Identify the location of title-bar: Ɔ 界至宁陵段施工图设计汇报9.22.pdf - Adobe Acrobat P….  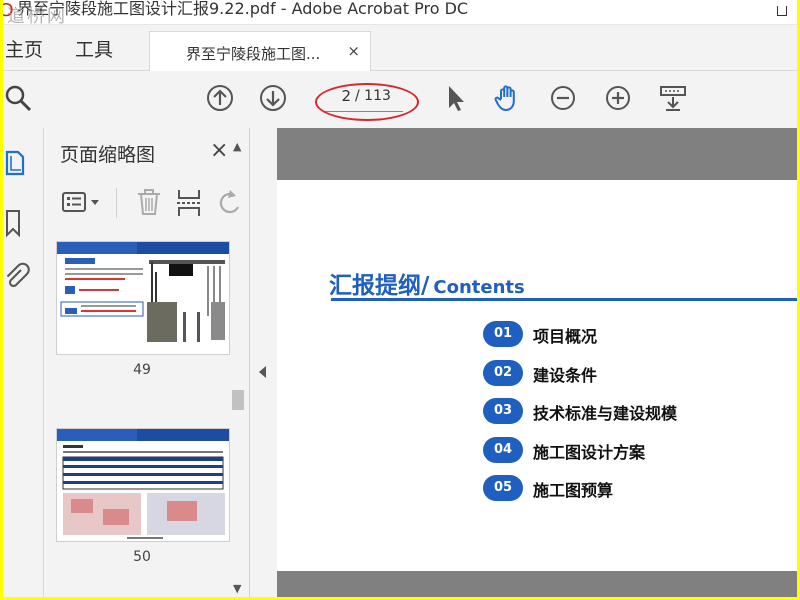
(400, 13).